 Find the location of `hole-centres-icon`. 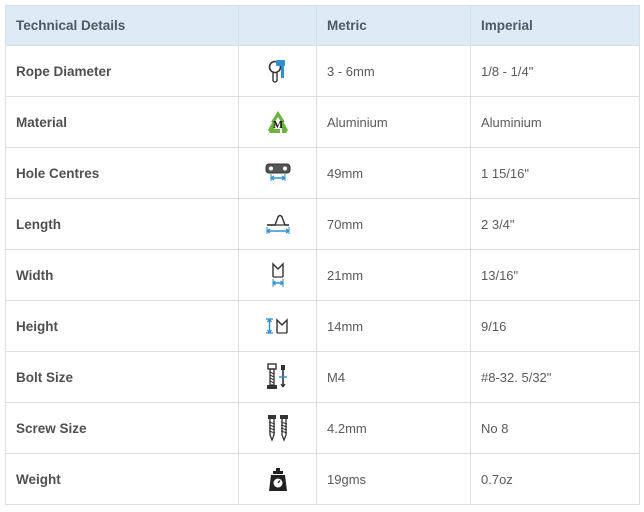

hole-centres-icon is located at coordinates (277, 173).